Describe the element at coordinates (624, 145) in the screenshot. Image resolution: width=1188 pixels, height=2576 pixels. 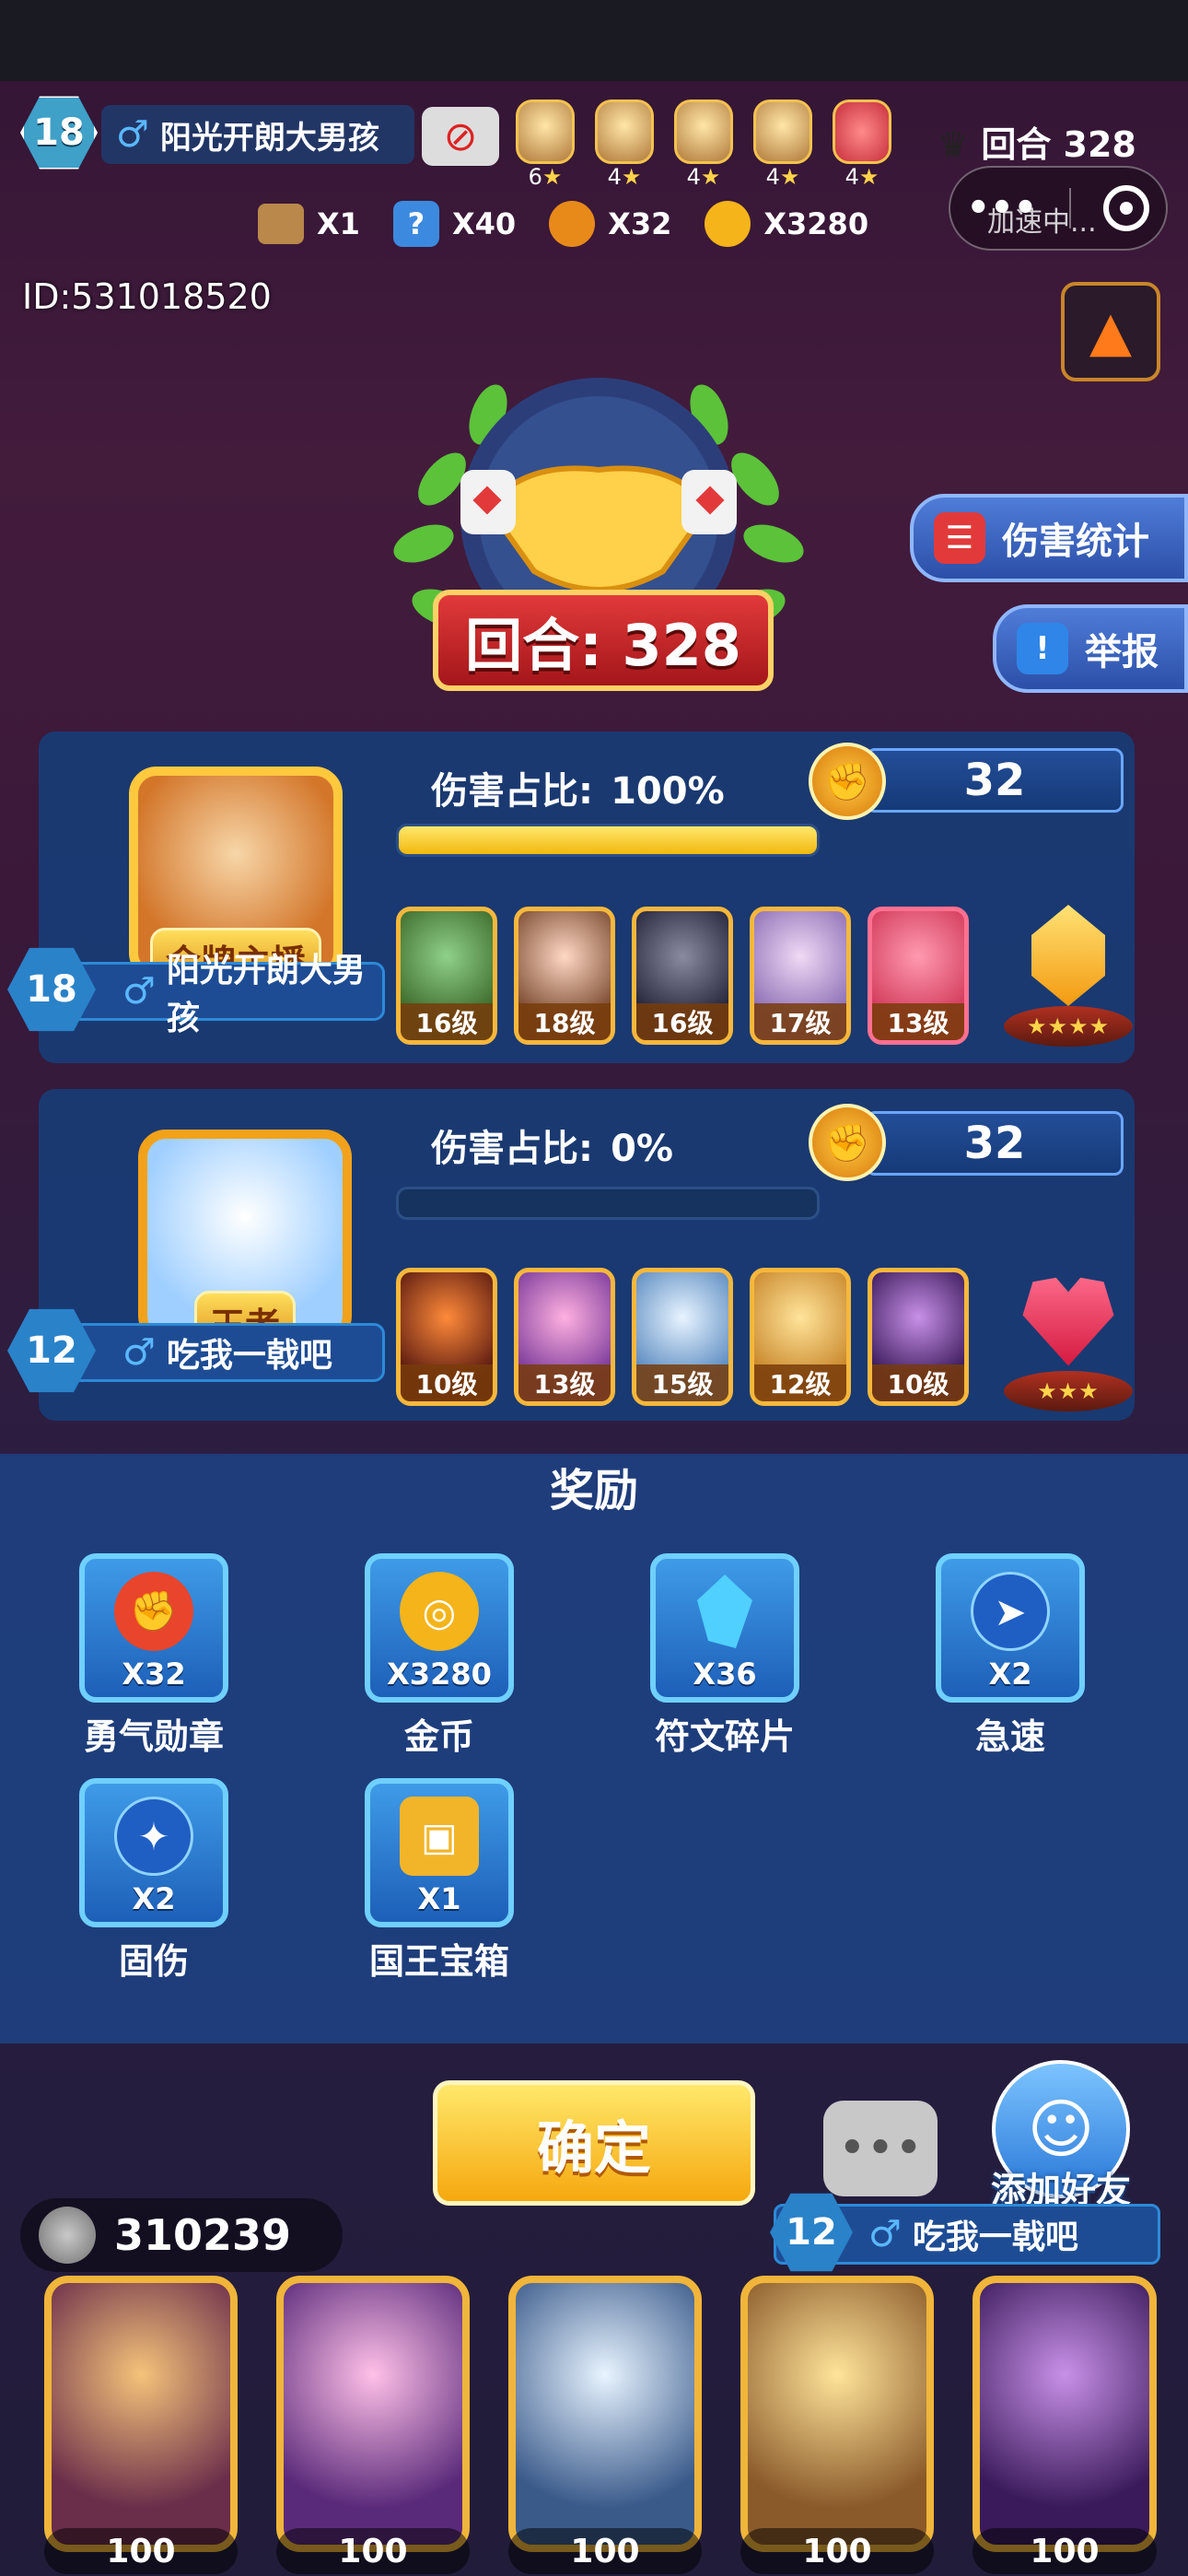
I see `hud-hero-2: 4★` at that location.